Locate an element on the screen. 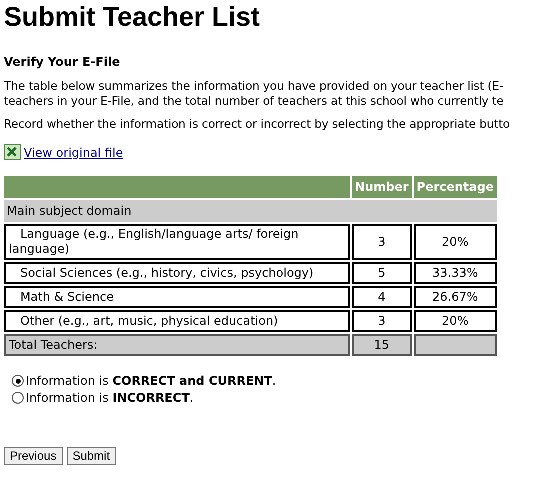 Image resolution: width=534 pixels, height=493 pixels. total-number-cell: 15 is located at coordinates (382, 345).